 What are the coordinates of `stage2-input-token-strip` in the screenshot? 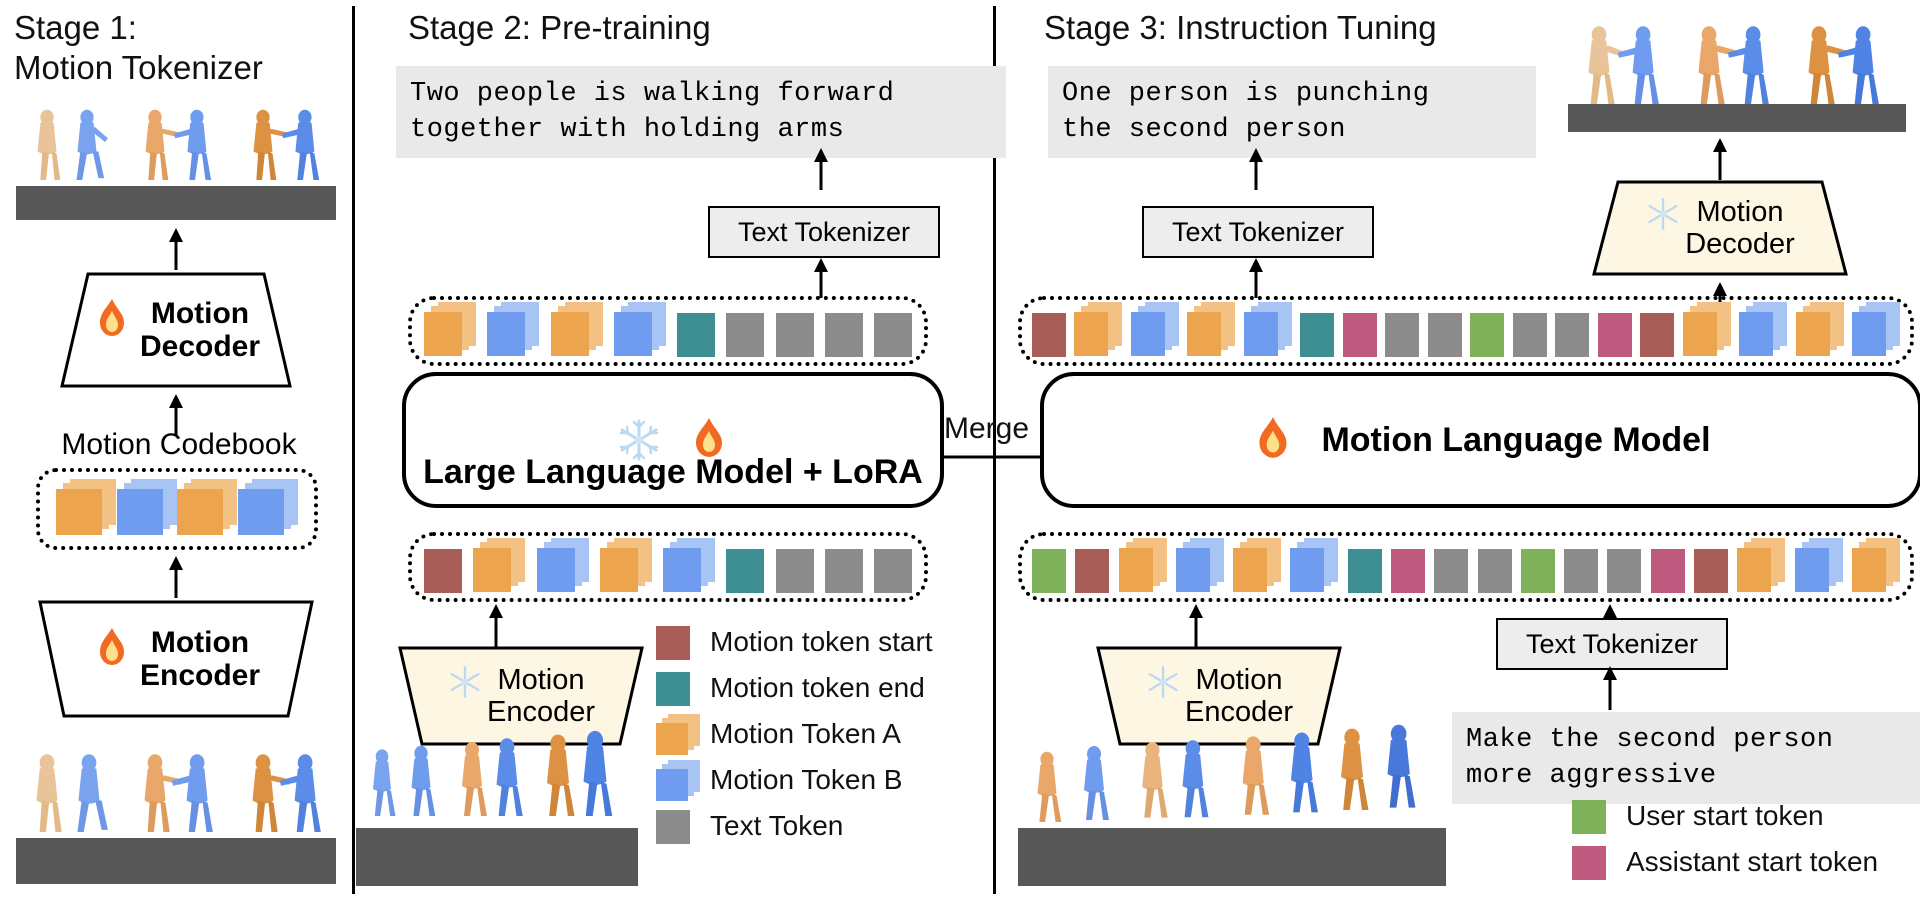 It's located at (668, 567).